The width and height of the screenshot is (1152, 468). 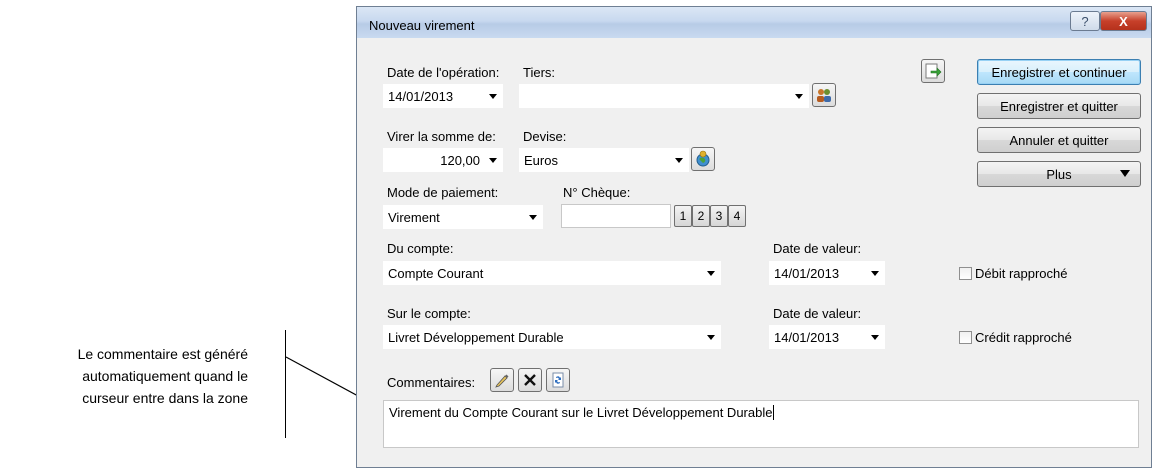 I want to click on du-compte-label: Du compte:, so click(x=420, y=248).